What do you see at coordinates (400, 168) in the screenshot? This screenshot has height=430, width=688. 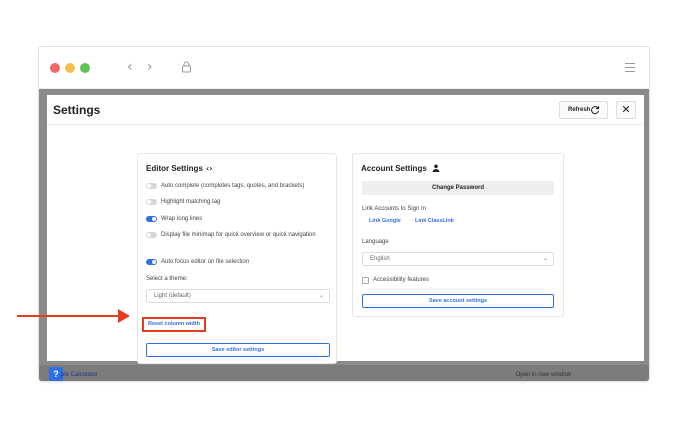 I see `account-settings-title: Account Settings` at bounding box center [400, 168].